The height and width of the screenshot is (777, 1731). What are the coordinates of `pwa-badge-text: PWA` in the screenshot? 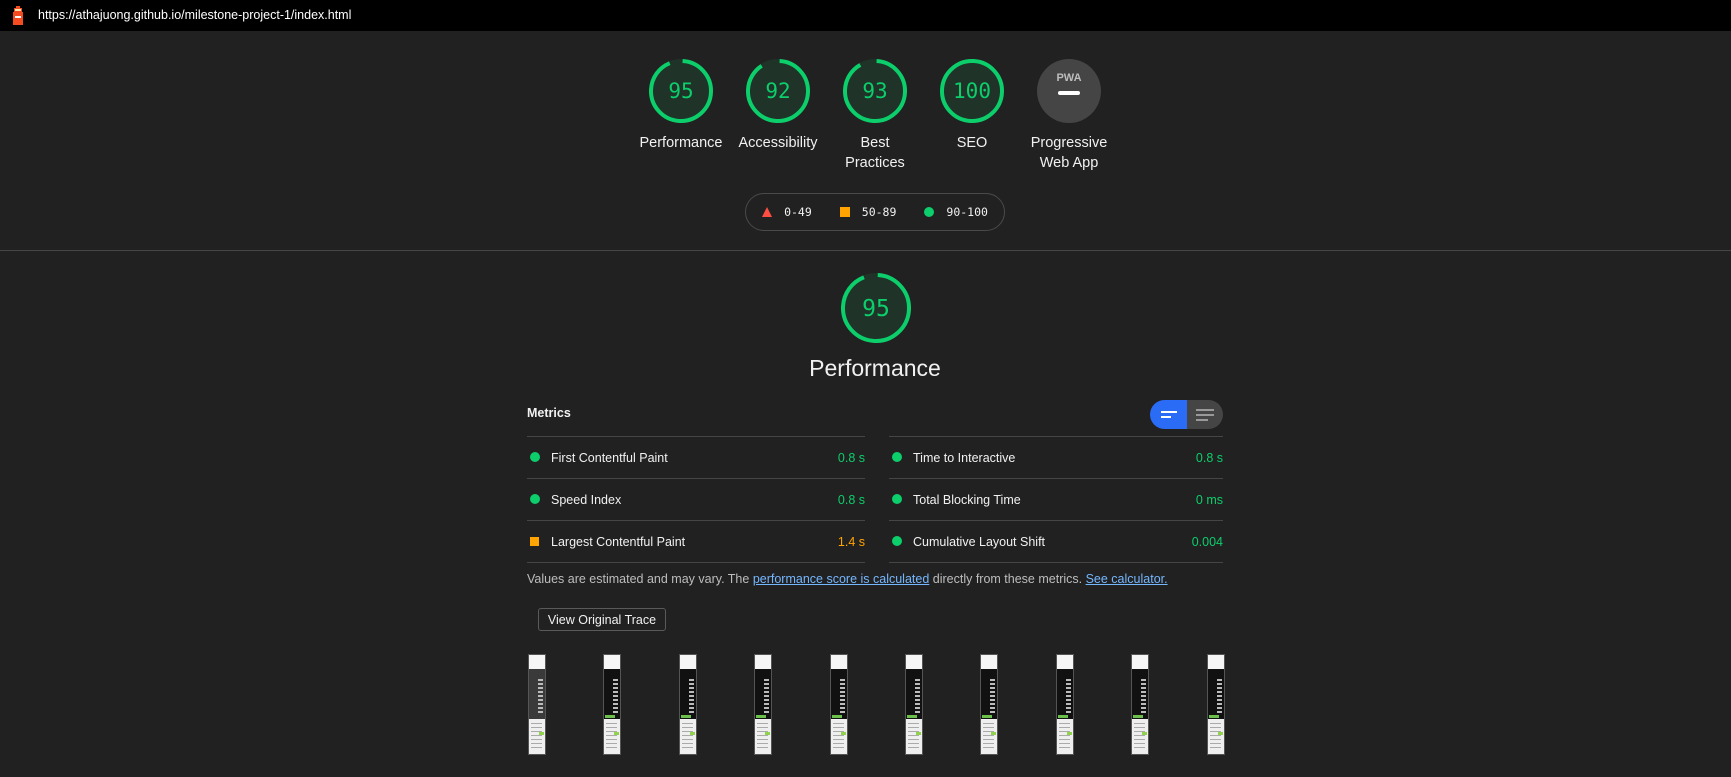 It's located at (1068, 78).